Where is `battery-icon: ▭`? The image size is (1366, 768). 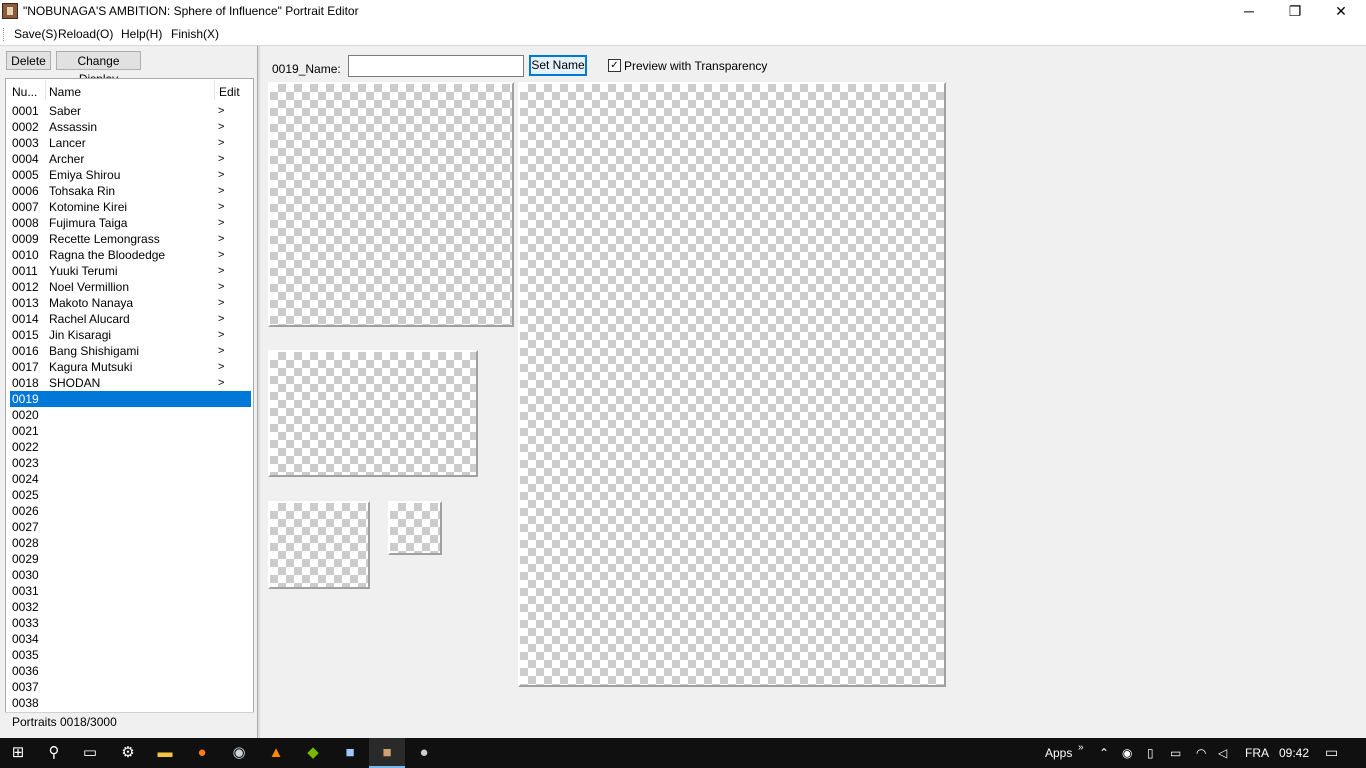
battery-icon: ▭ is located at coordinates (1175, 753).